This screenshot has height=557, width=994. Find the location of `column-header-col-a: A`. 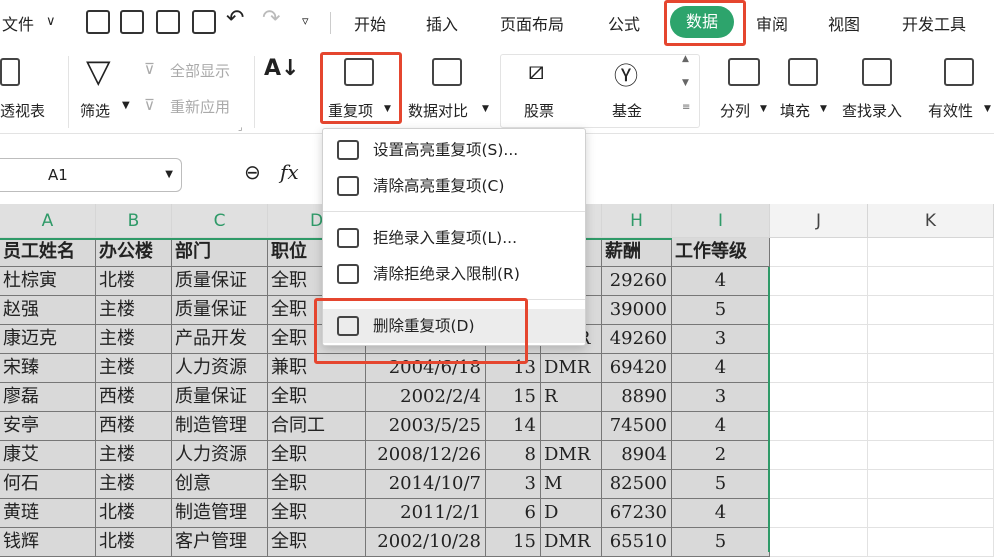

column-header-col-a: A is located at coordinates (48, 221).